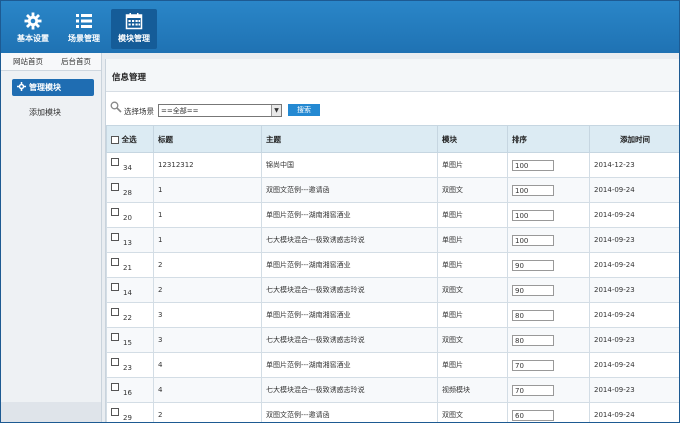 This screenshot has width=680, height=423. Describe the element at coordinates (28, 61) in the screenshot. I see `tab-site-home: 网站首页` at that location.